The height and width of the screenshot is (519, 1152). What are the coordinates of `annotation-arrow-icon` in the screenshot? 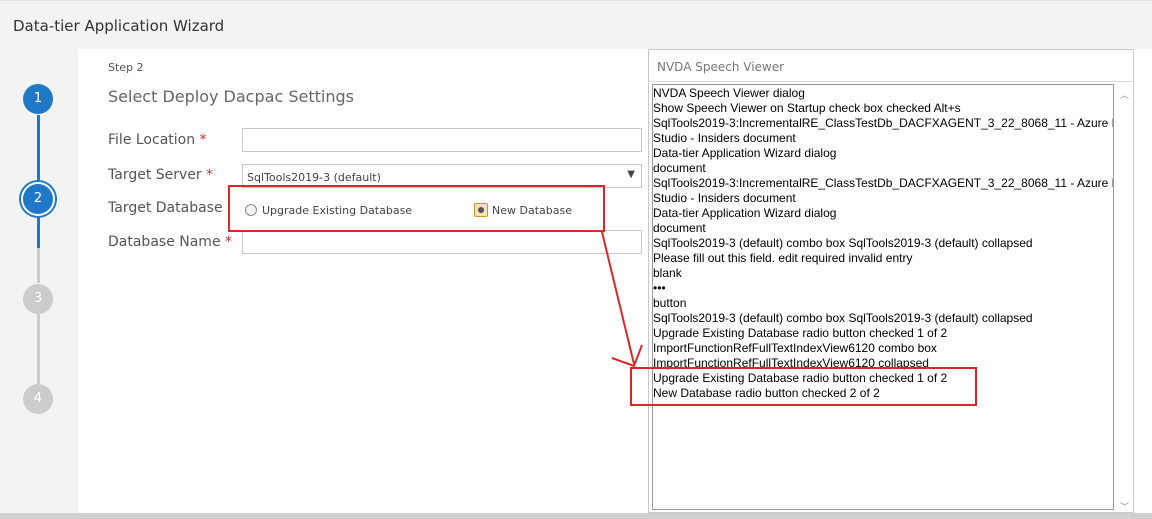 It's located at (622, 299).